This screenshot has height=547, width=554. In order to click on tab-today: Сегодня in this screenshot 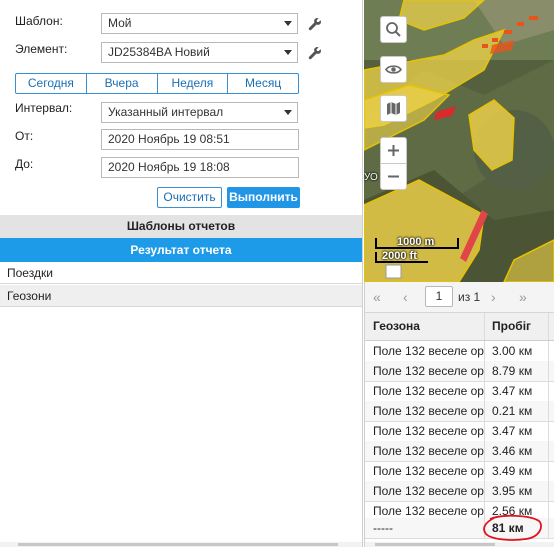, I will do `click(51, 83)`.